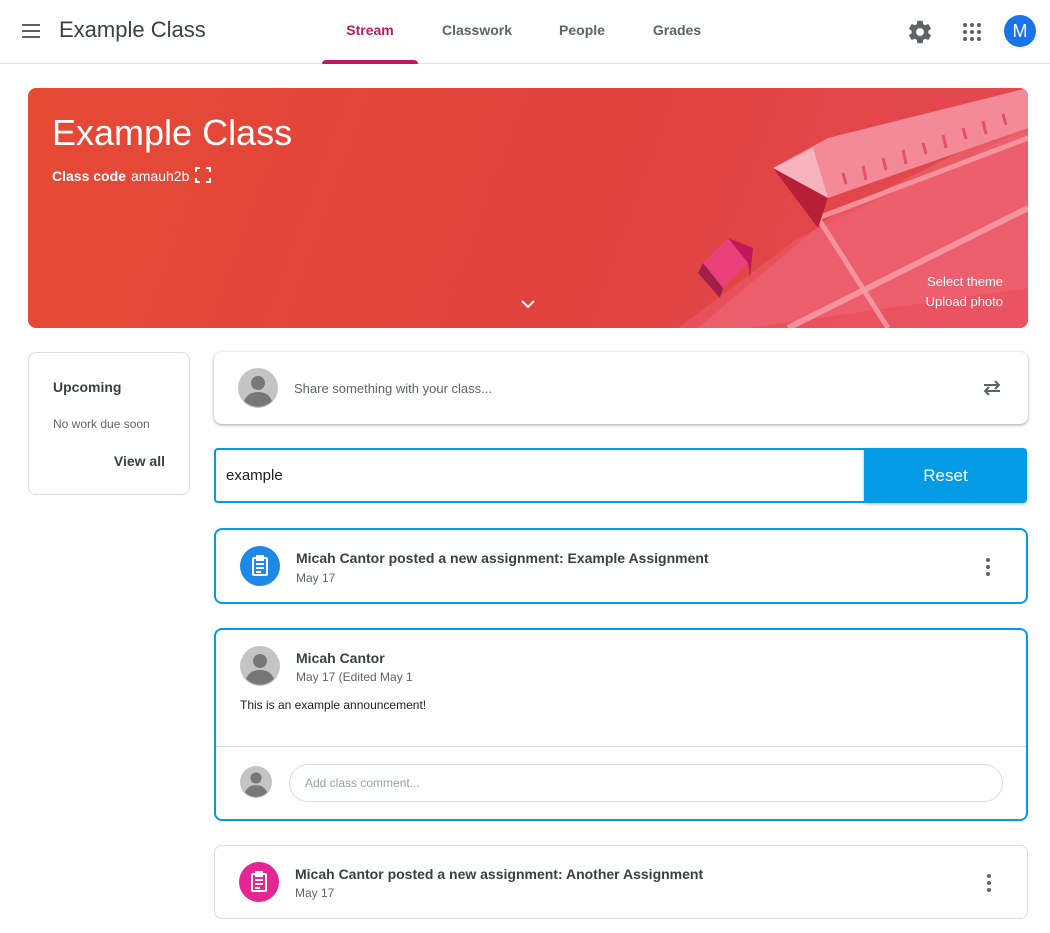 The image size is (1050, 933). I want to click on app-title: Example Class, so click(132, 30).